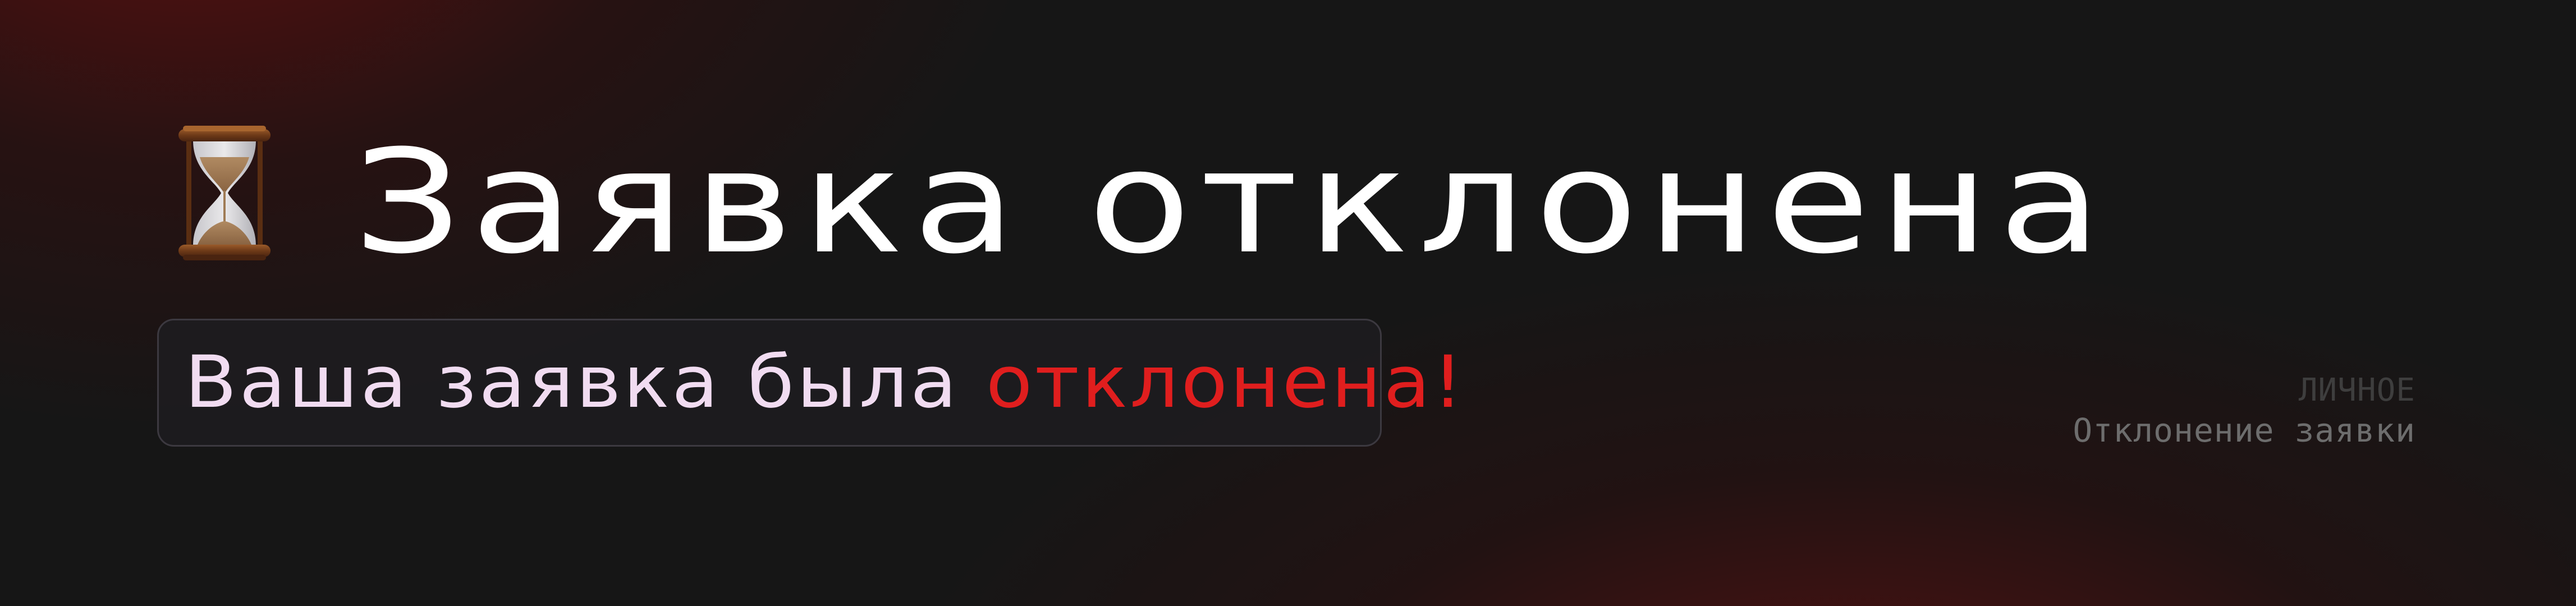  Describe the element at coordinates (224, 193) in the screenshot. I see `hourglass-icon` at that location.